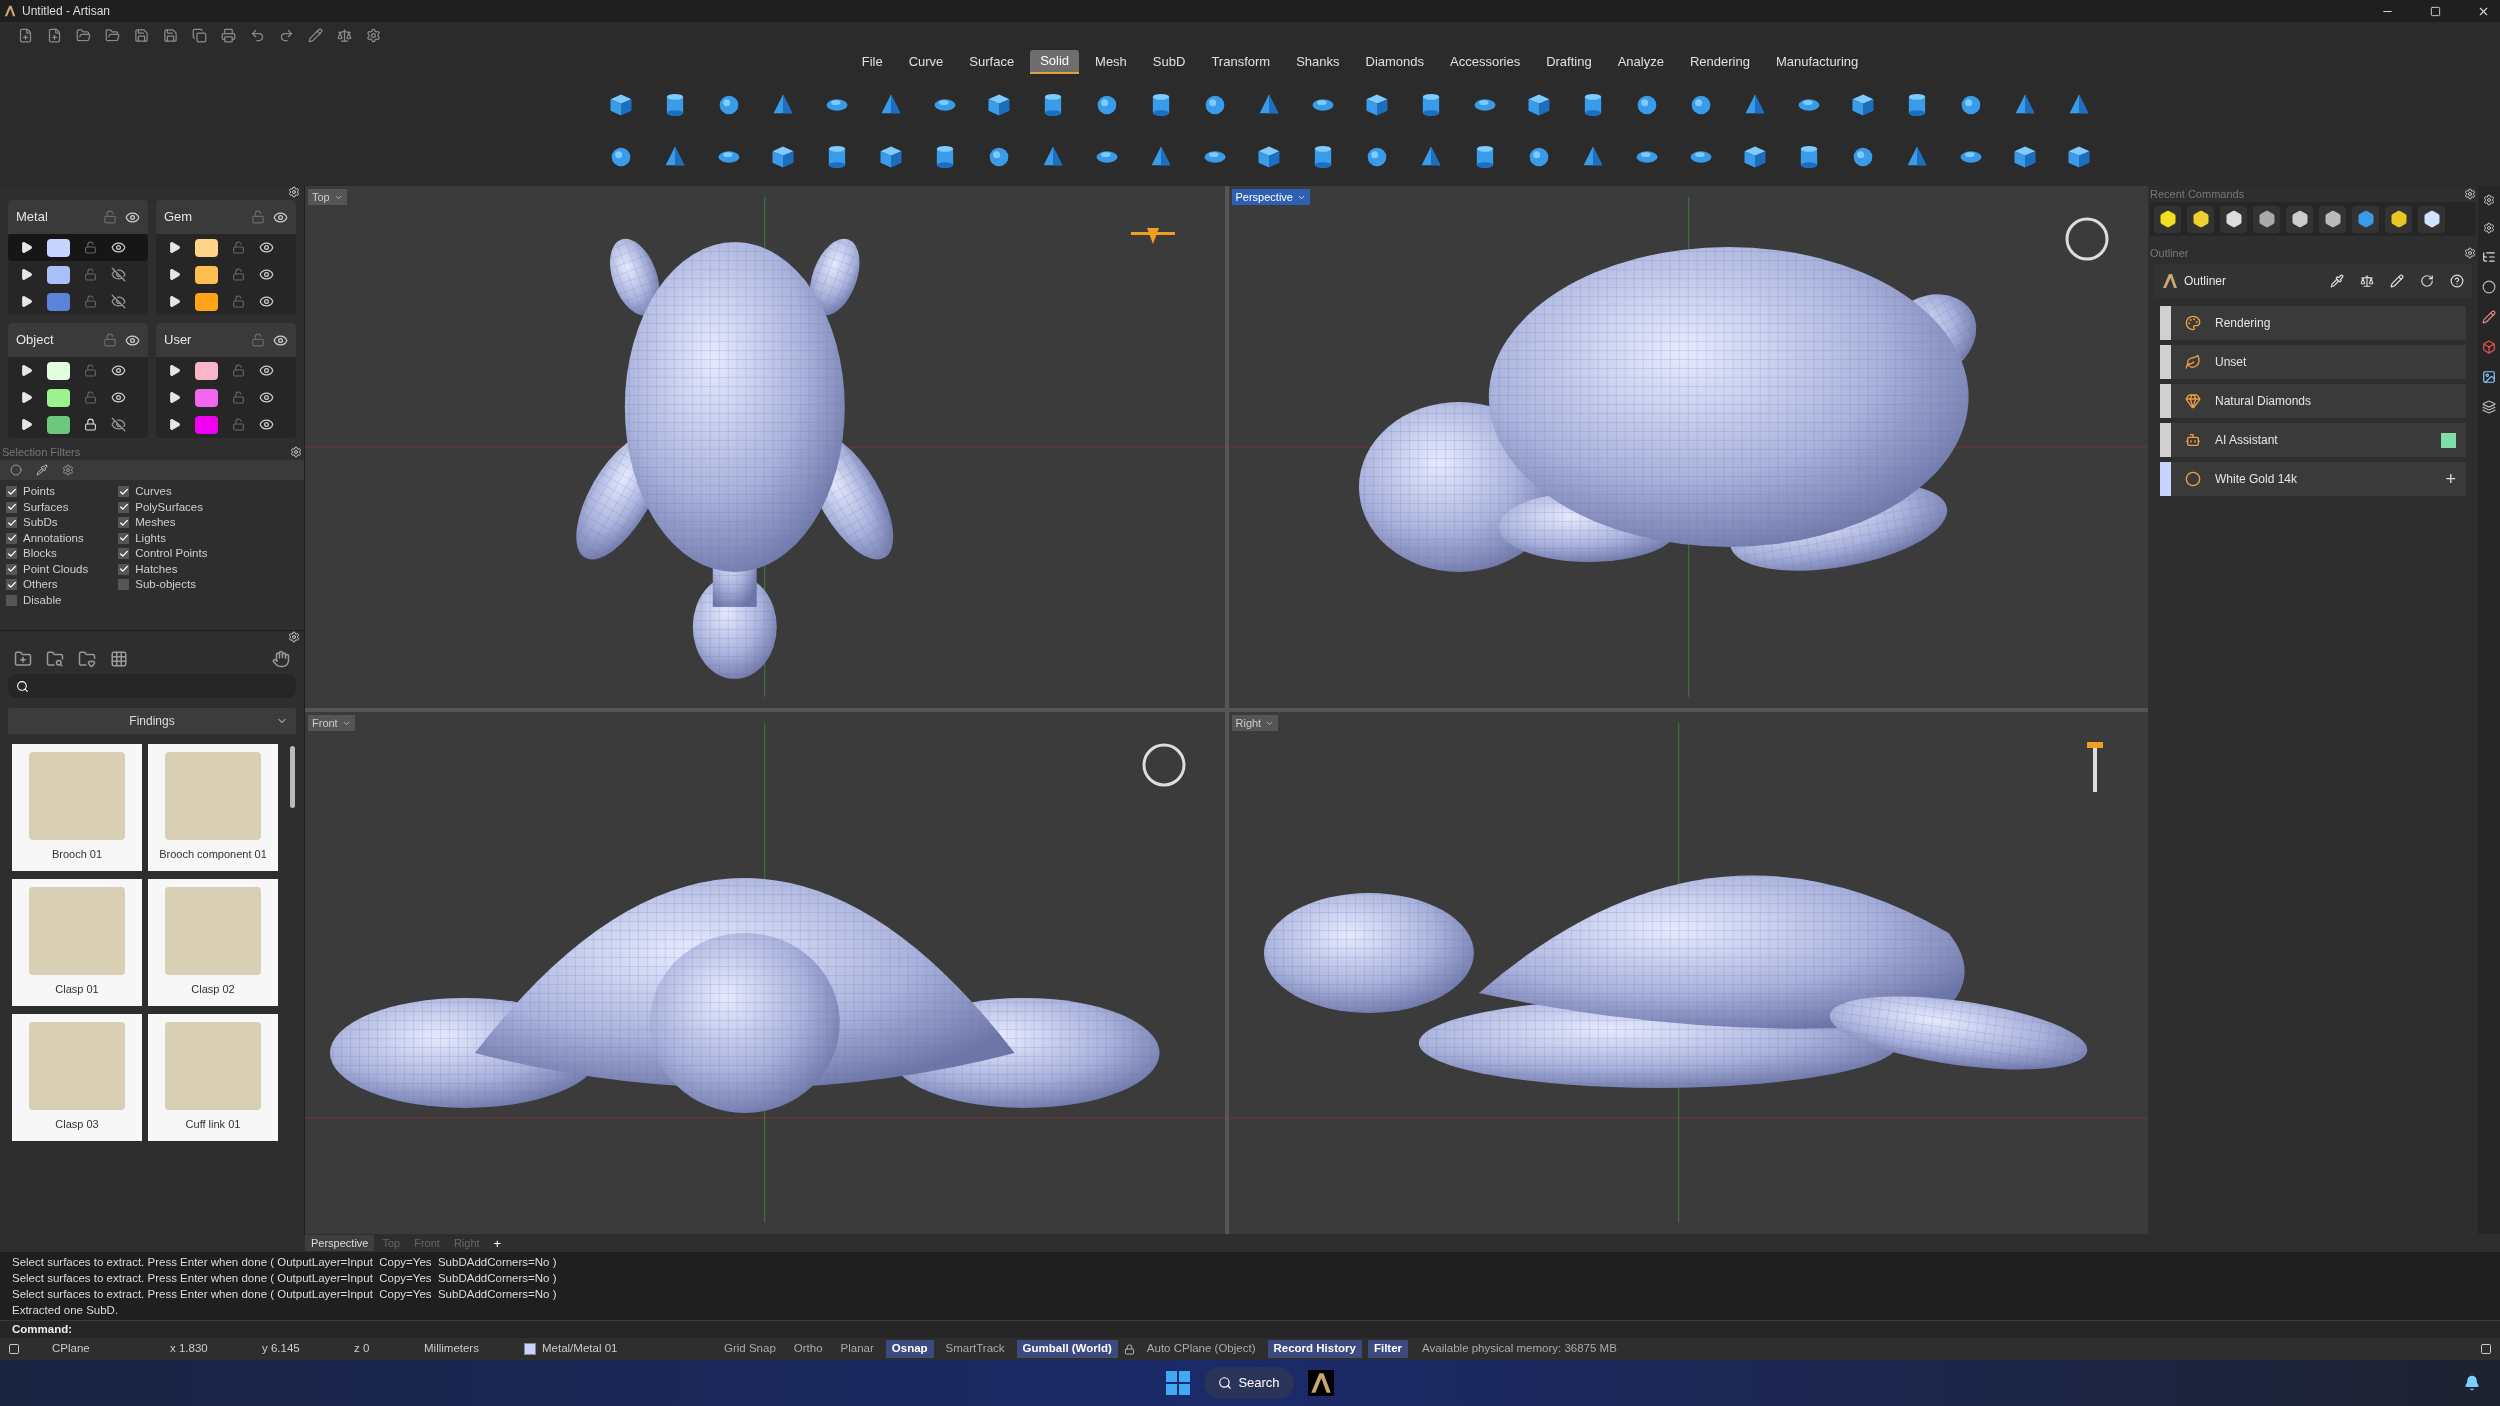 The width and height of the screenshot is (2500, 1406). Describe the element at coordinates (1569, 62) in the screenshot. I see `menu-tab: Drafting` at that location.